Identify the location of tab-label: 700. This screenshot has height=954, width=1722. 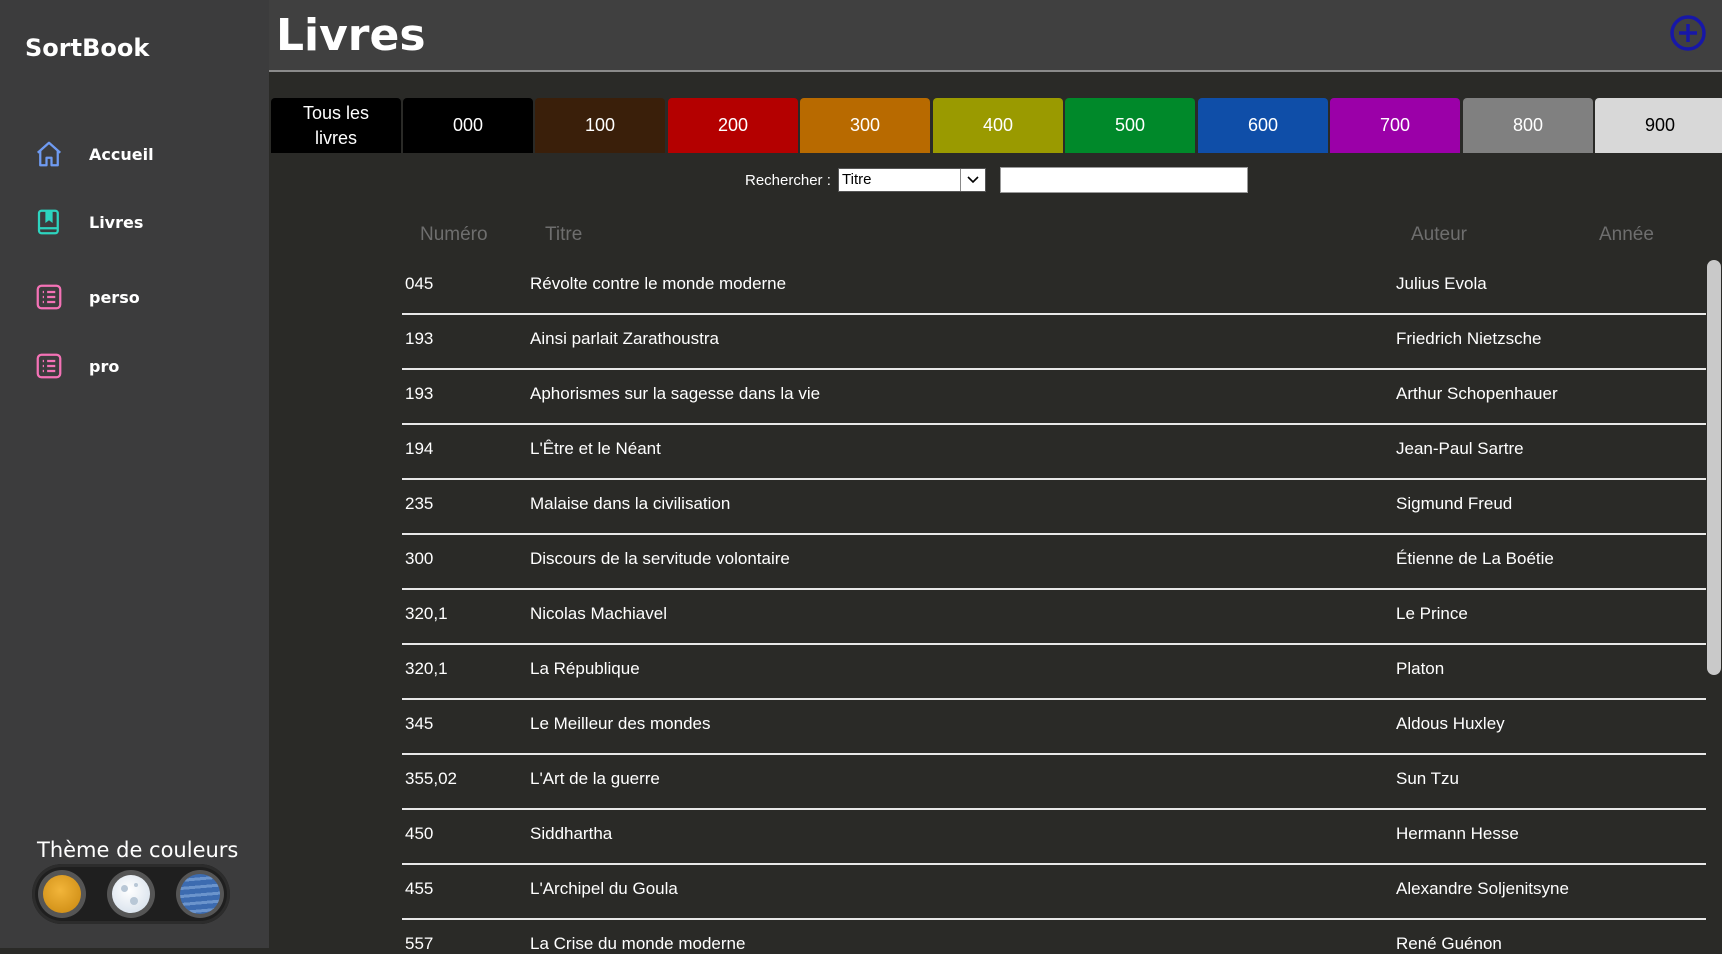
(1395, 125).